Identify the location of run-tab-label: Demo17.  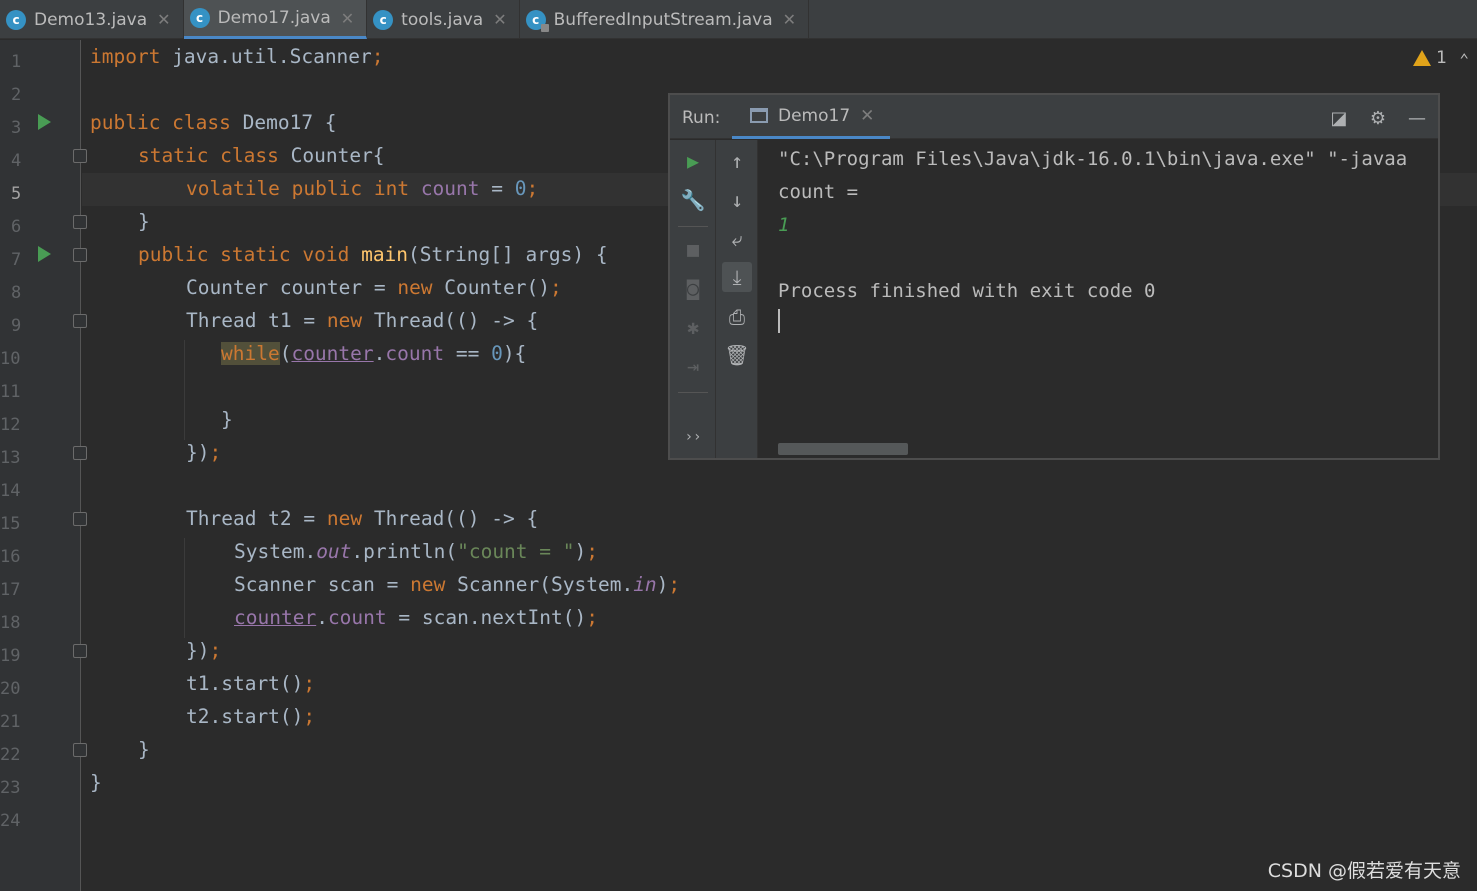
(814, 115).